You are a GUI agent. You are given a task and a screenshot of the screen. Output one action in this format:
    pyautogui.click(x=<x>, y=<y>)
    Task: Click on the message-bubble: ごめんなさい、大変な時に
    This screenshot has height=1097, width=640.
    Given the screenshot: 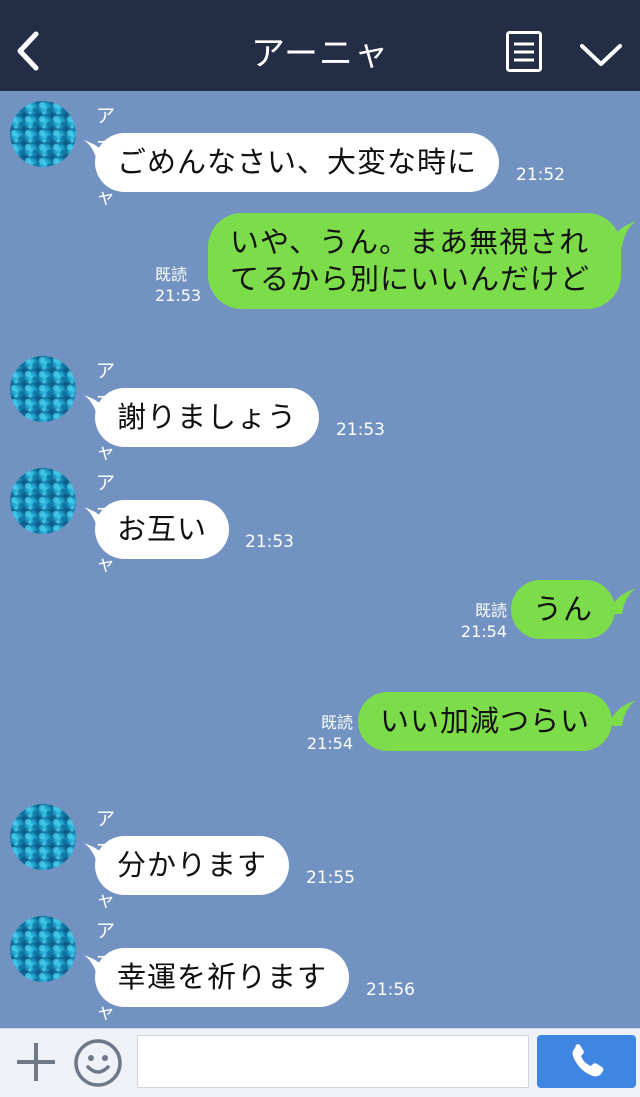 What is the action you would take?
    pyautogui.click(x=297, y=162)
    